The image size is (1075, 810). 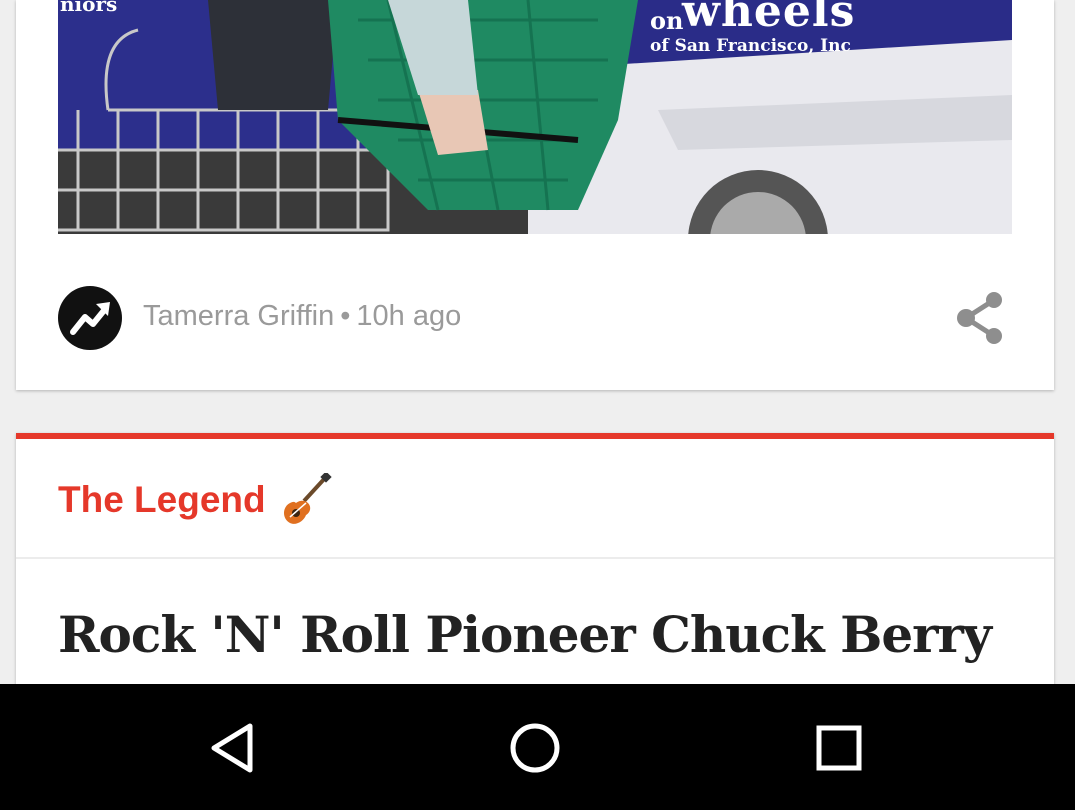 I want to click on van-text-on: on, so click(x=667, y=20).